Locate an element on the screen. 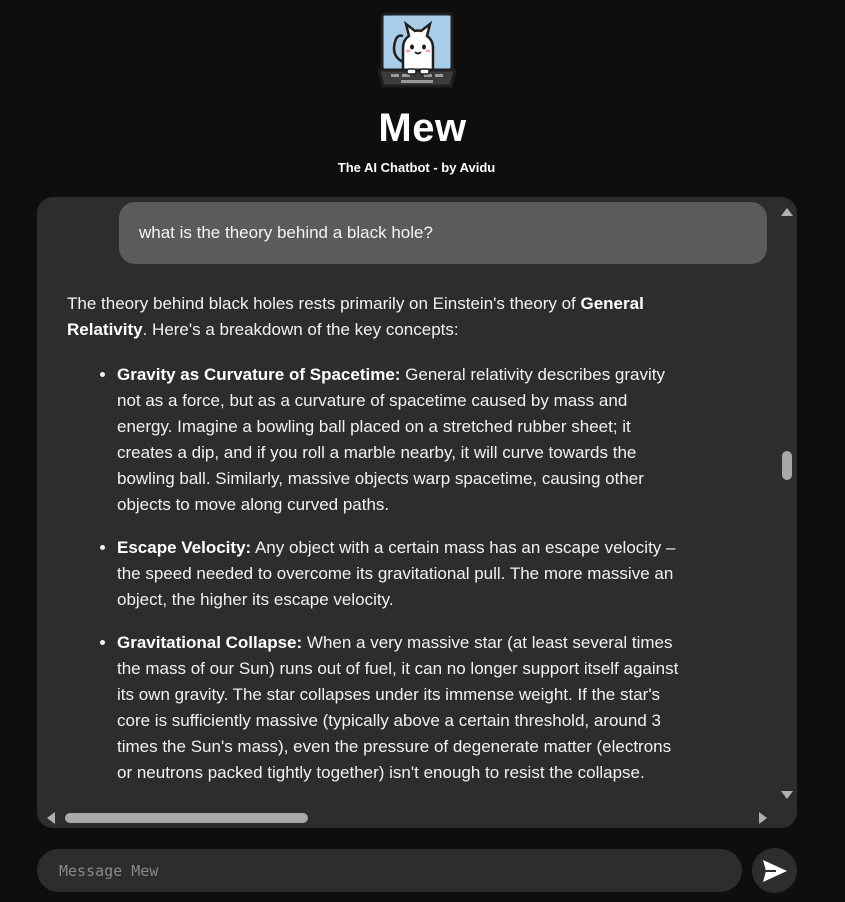  point-title: Escape Velocity: is located at coordinates (184, 547).